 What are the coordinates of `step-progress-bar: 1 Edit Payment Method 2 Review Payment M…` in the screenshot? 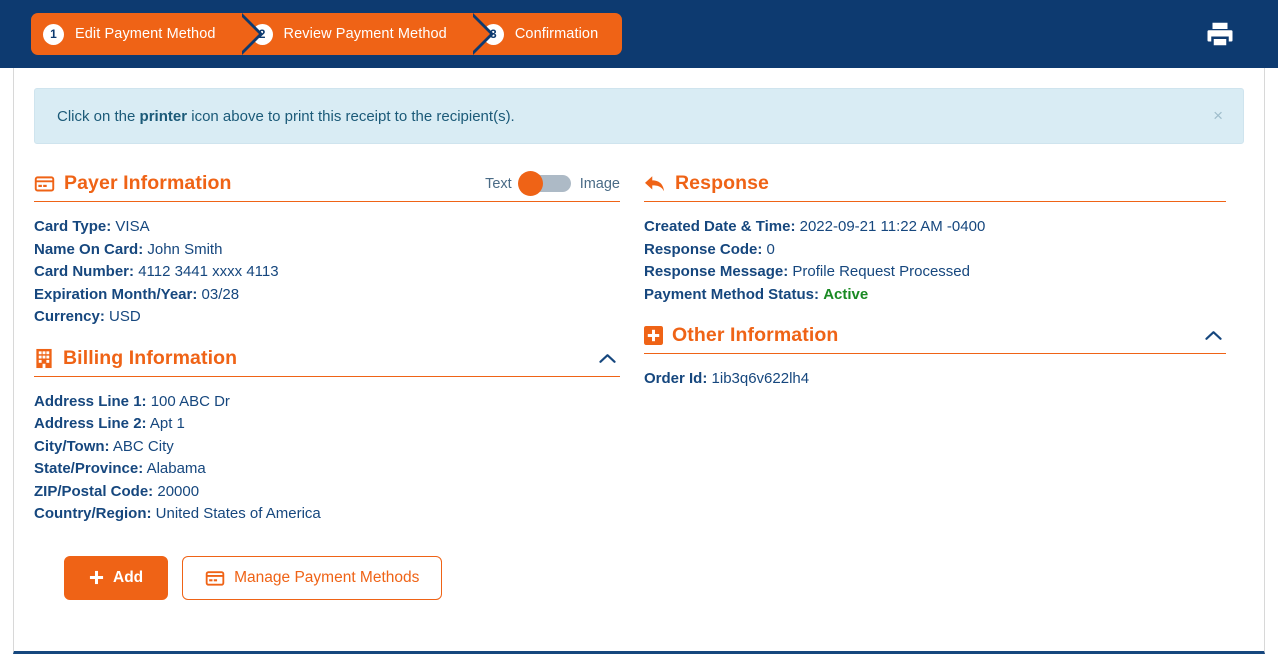 It's located at (327, 34).